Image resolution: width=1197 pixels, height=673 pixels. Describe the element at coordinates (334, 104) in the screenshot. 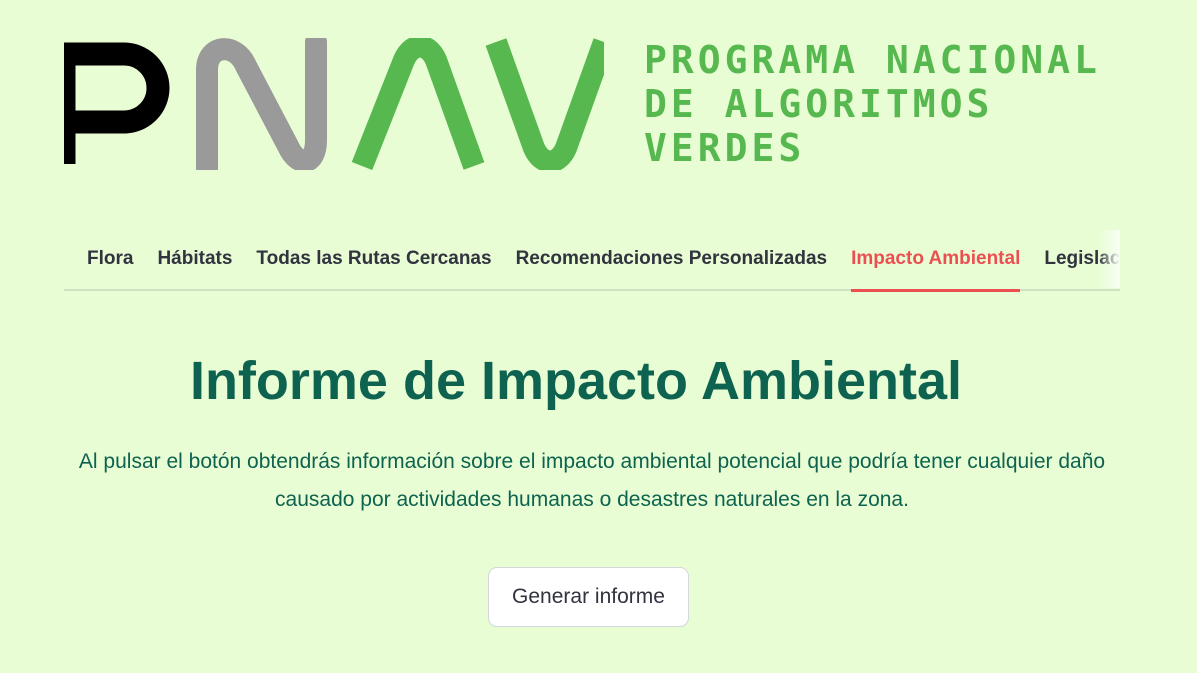

I see `pnav-logo-mark` at that location.